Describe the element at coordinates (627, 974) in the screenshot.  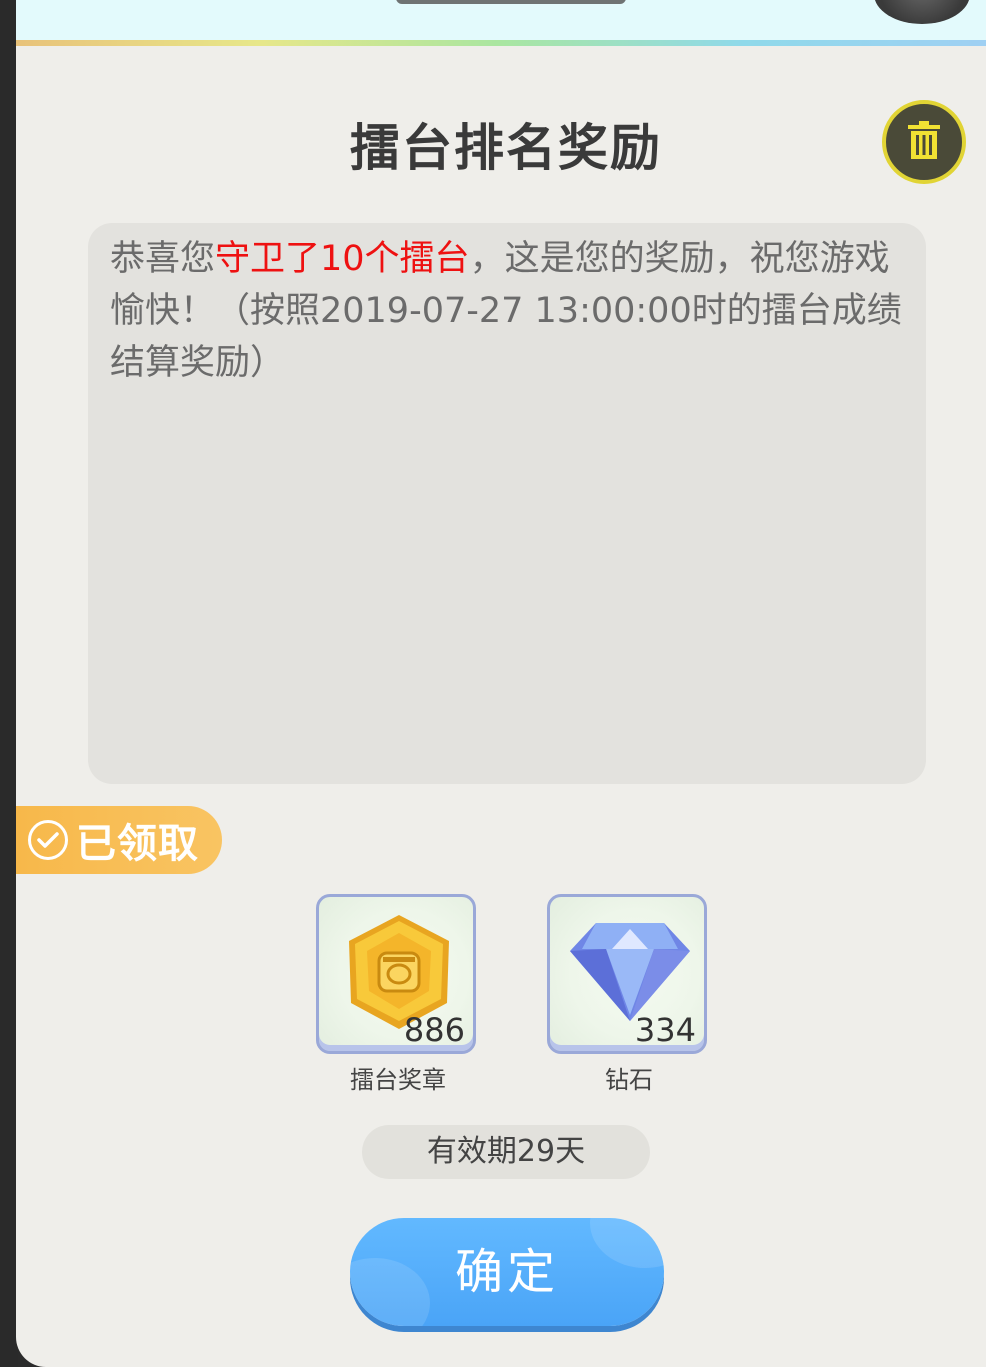
I see `reward-card: 334` at that location.